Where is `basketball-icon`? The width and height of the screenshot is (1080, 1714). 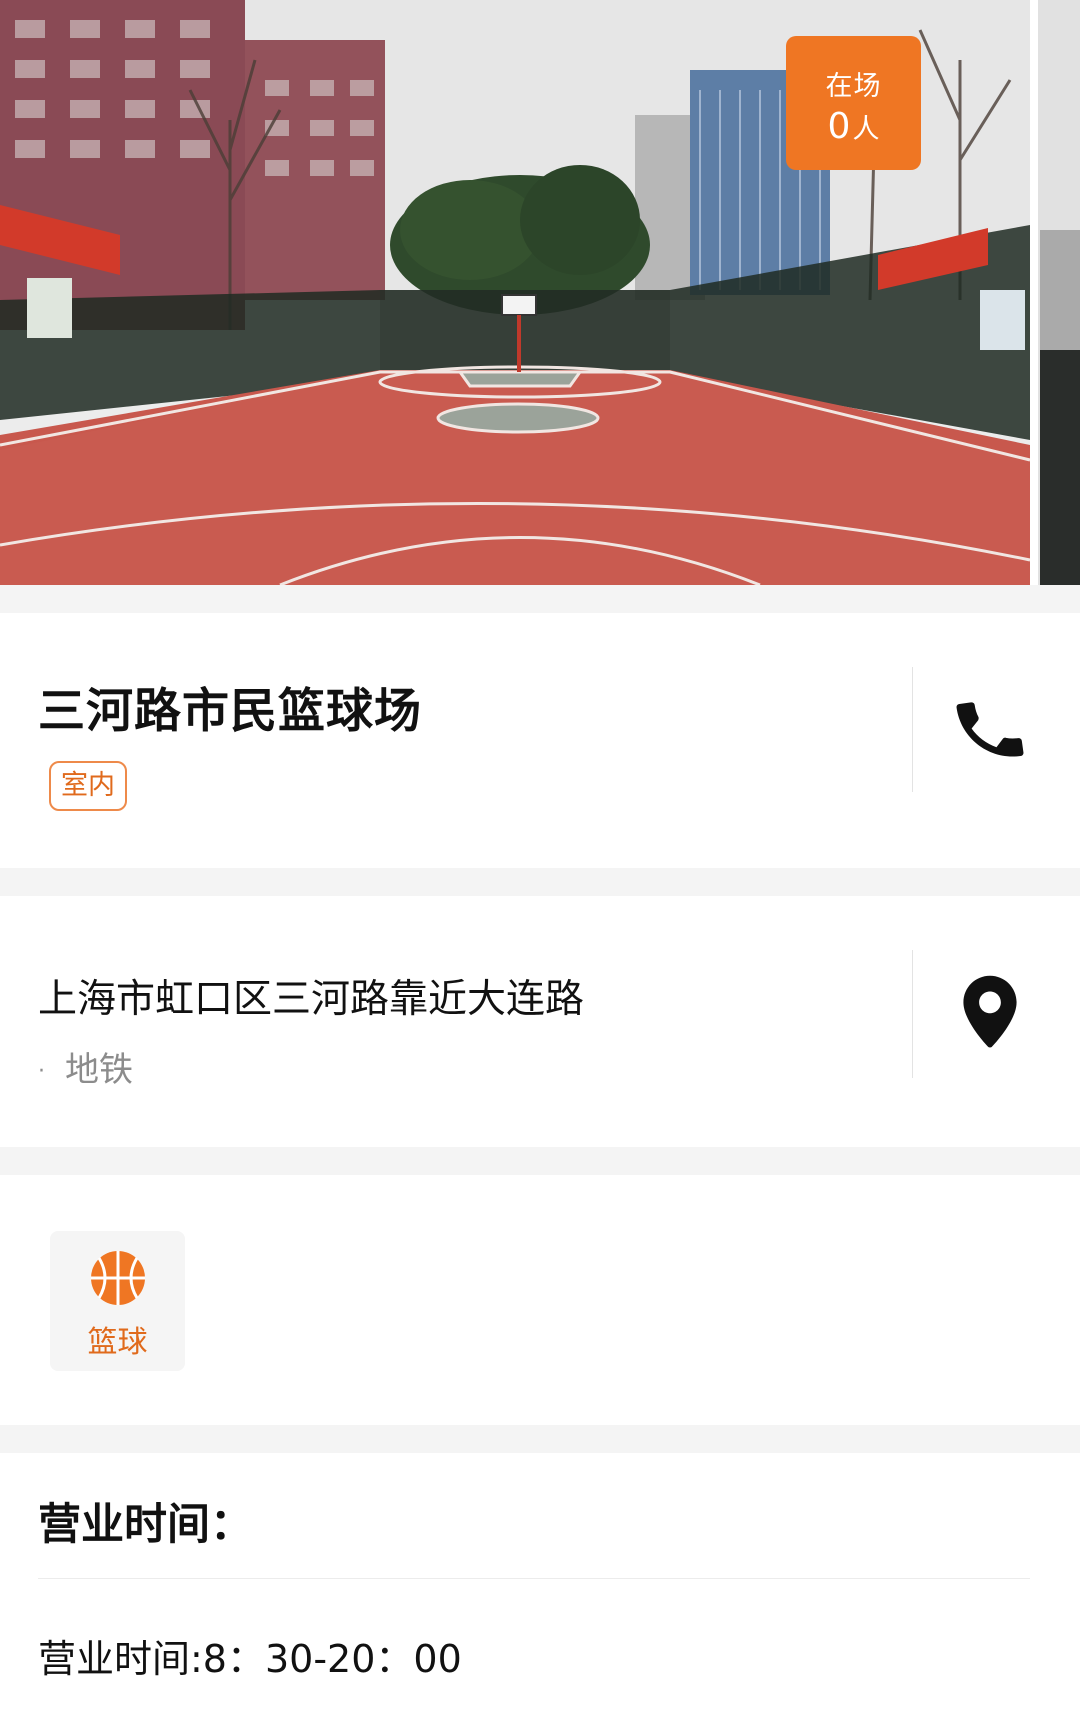
basketball-icon is located at coordinates (118, 1278).